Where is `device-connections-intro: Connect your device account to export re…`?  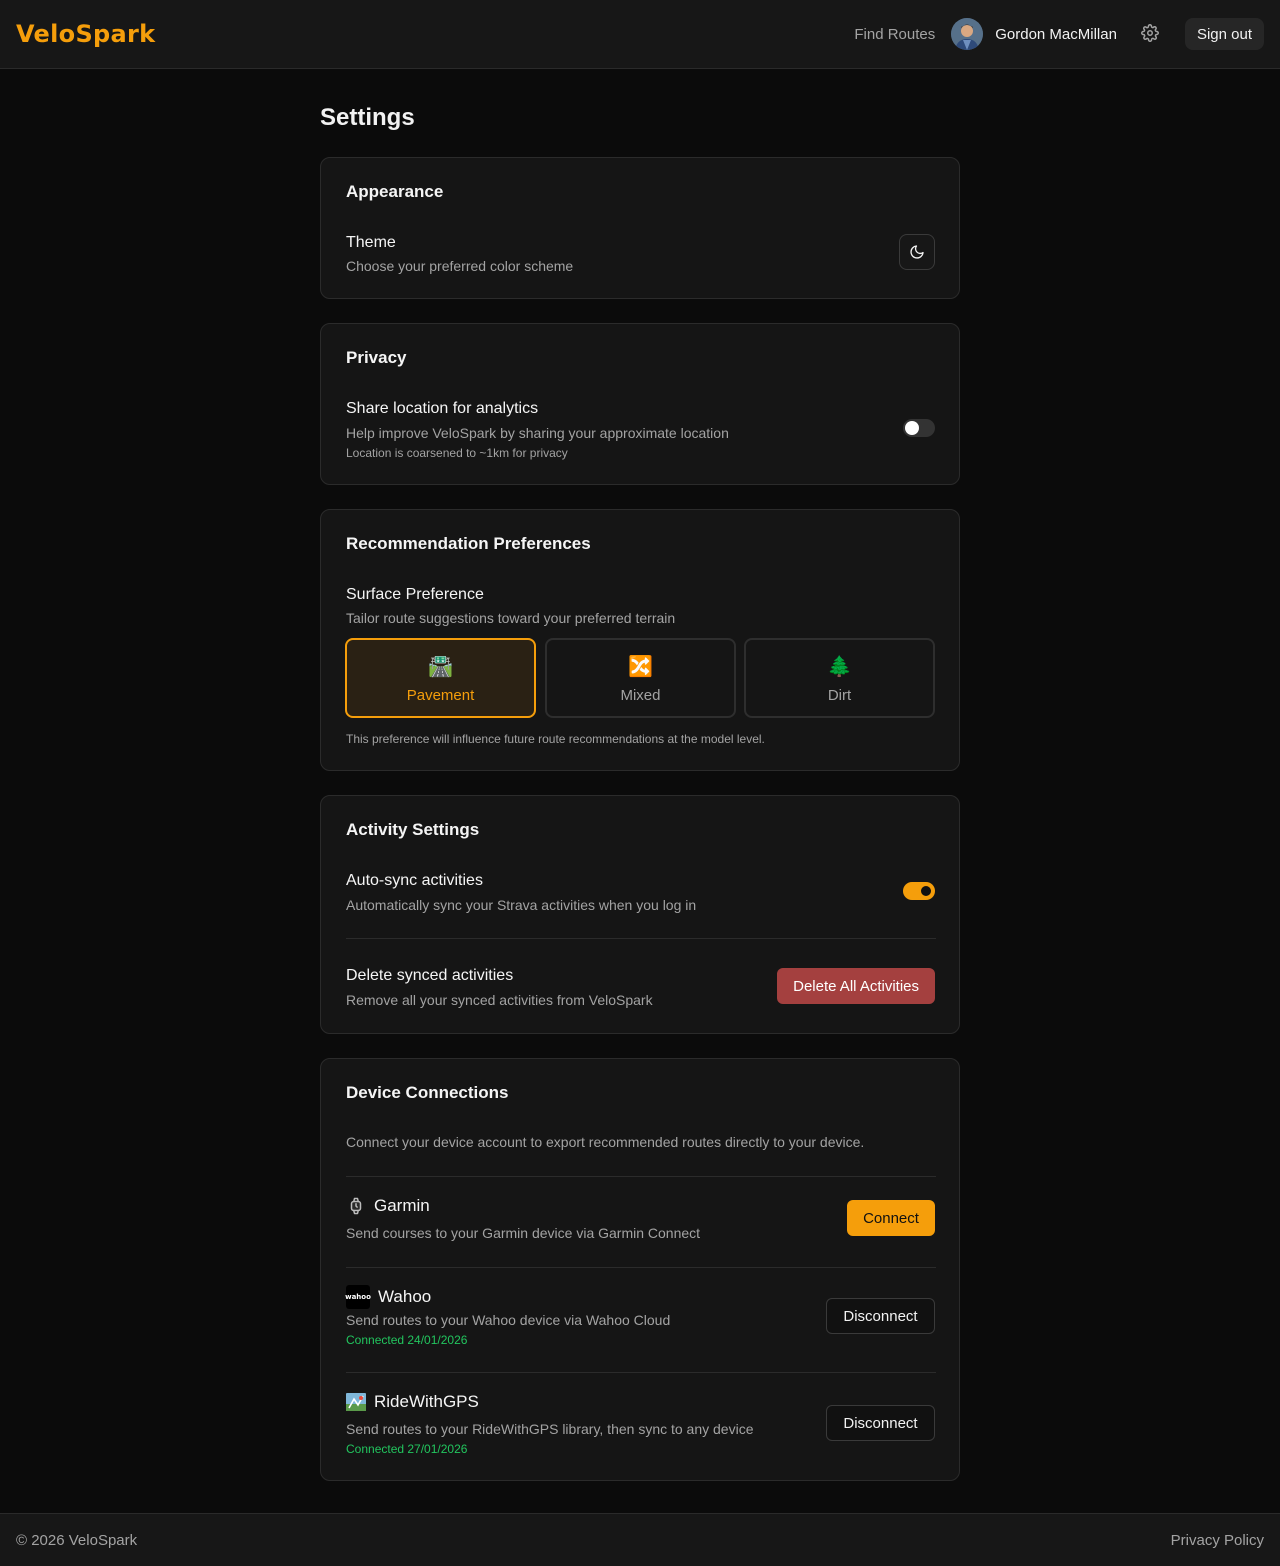 device-connections-intro: Connect your device account to export re… is located at coordinates (605, 1142).